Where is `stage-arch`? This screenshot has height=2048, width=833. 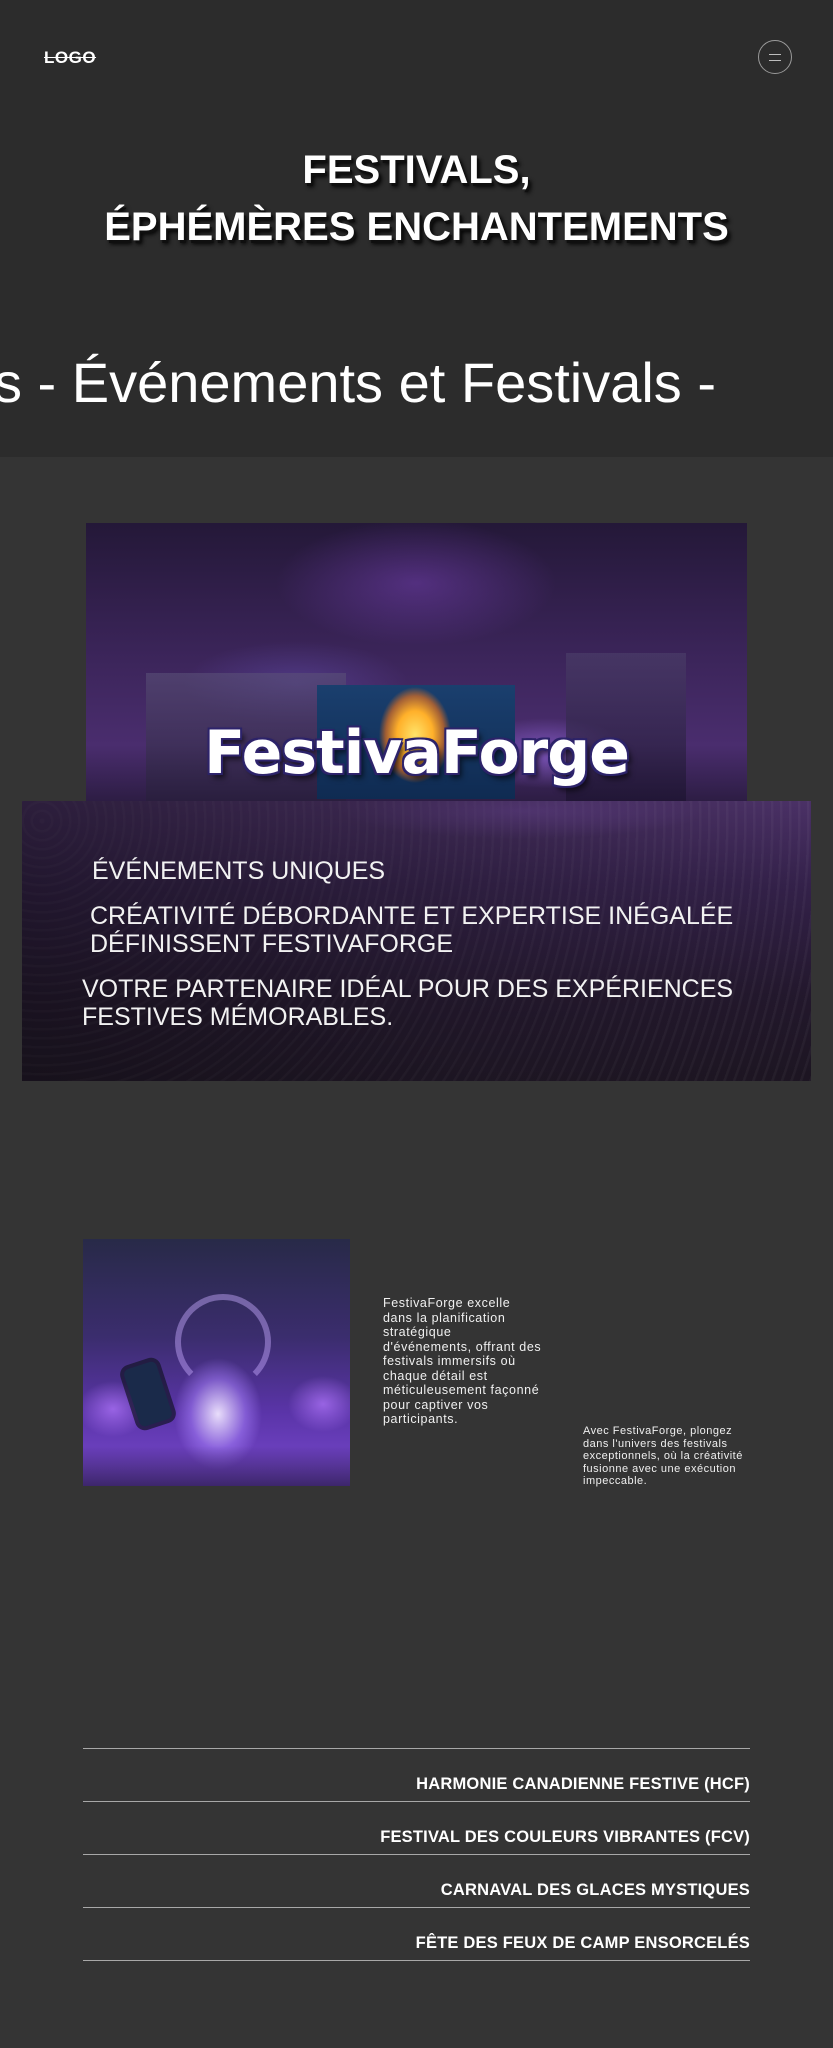 stage-arch is located at coordinates (223, 1342).